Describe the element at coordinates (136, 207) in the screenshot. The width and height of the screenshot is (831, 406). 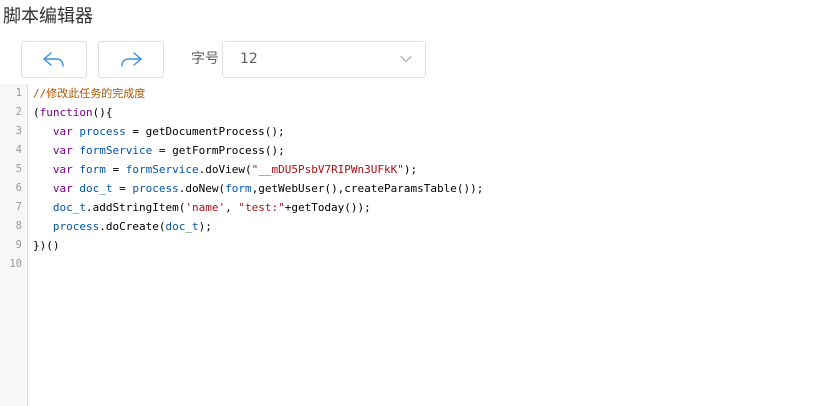
I see `code-token: .addStringItem(` at that location.